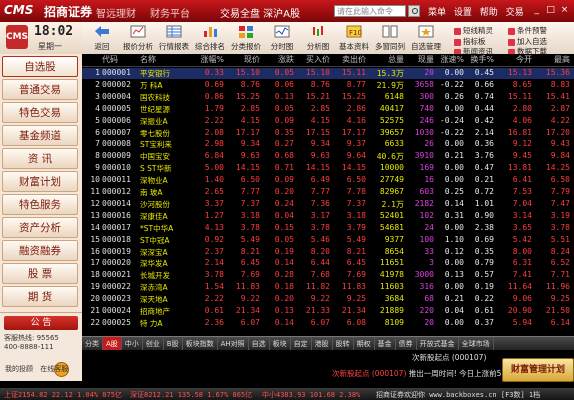  What do you see at coordinates (364, 344) in the screenshot?
I see `market-tab: 期权` at bounding box center [364, 344].